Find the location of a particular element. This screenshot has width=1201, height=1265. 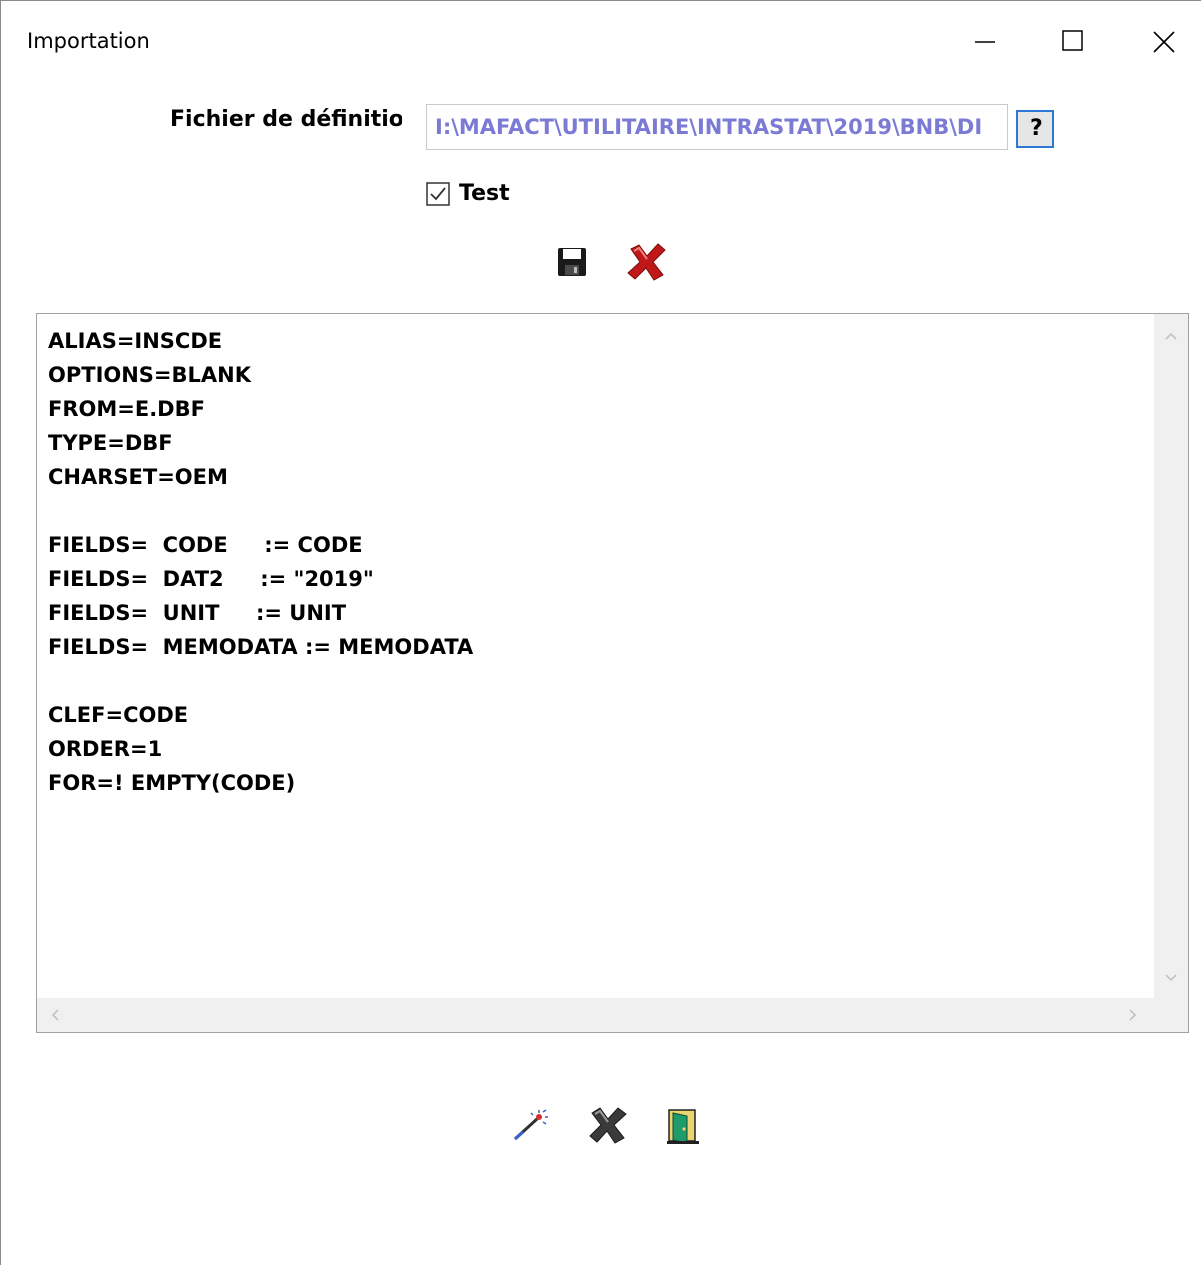

magic-wand-icon is located at coordinates (530, 1125).